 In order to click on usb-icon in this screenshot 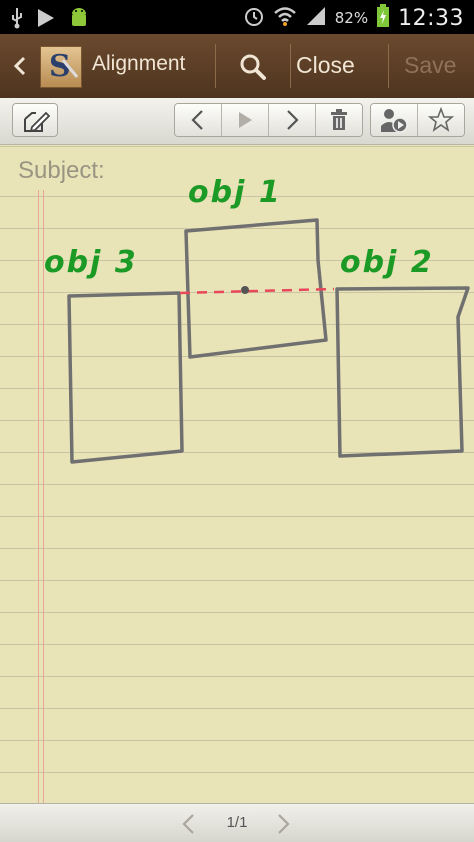, I will do `click(17, 20)`.